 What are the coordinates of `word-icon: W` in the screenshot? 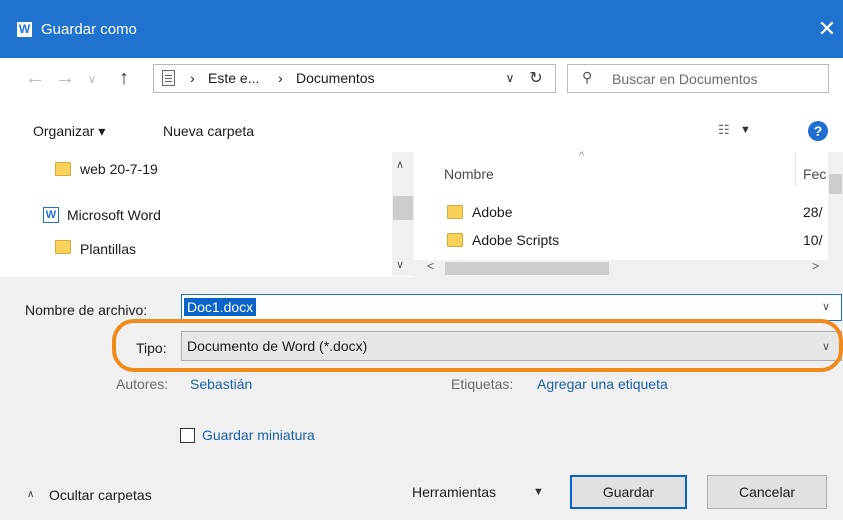 It's located at (51, 215).